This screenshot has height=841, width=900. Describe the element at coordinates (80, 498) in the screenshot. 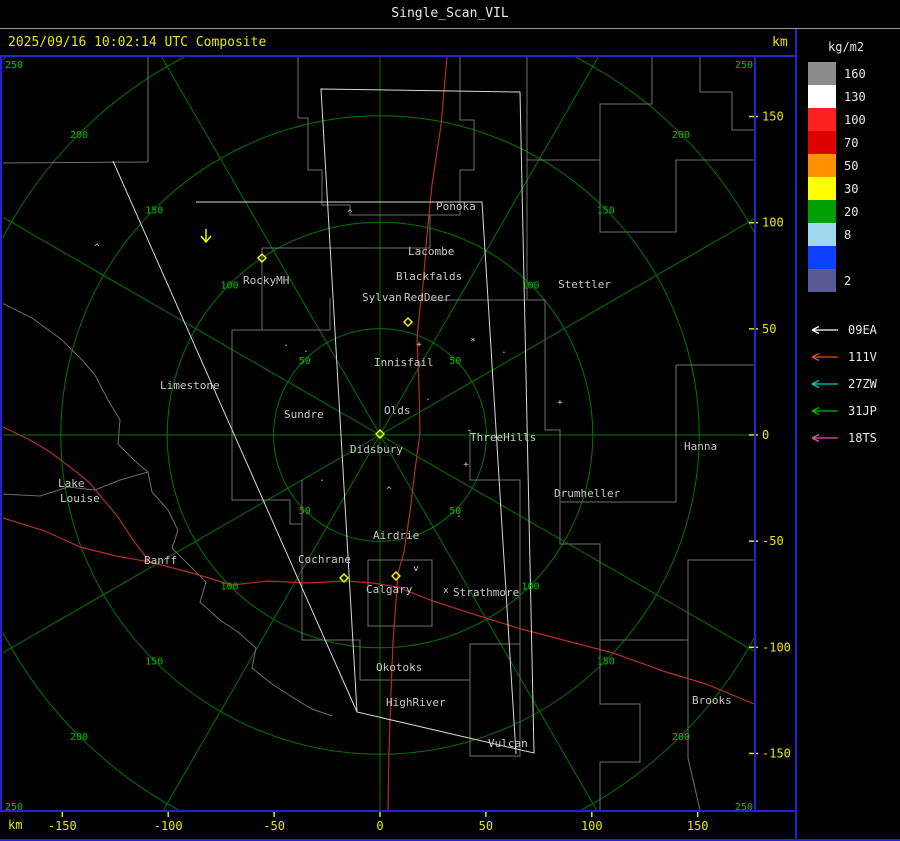

I see `city-label-louise: Louise` at that location.